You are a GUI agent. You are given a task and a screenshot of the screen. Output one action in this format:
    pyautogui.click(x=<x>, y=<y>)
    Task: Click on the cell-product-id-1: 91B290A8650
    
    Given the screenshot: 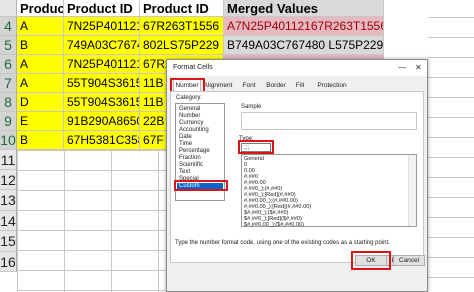 What is the action you would take?
    pyautogui.click(x=102, y=121)
    